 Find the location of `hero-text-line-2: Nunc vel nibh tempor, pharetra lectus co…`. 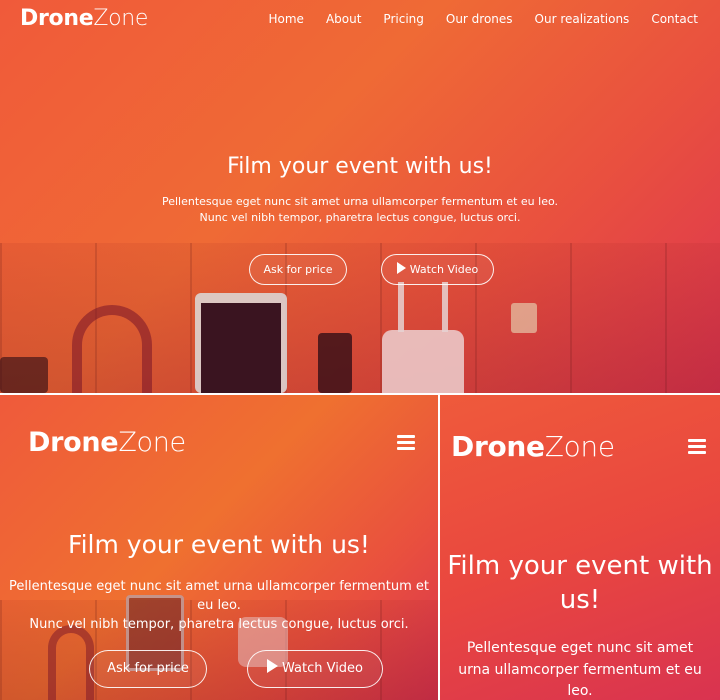

hero-text-line-2: Nunc vel nibh tempor, pharetra lectus co… is located at coordinates (360, 217).